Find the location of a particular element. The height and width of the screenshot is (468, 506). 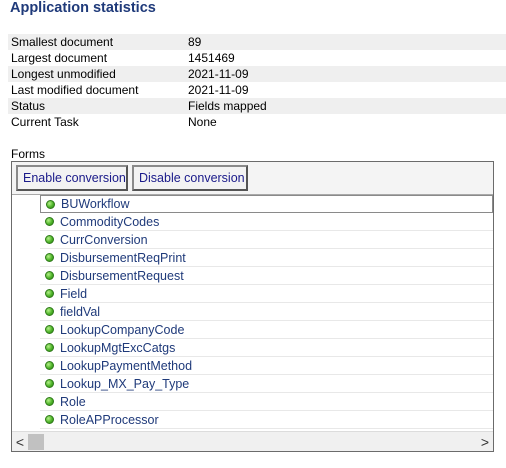

page-title: Application statistics is located at coordinates (83, 8).